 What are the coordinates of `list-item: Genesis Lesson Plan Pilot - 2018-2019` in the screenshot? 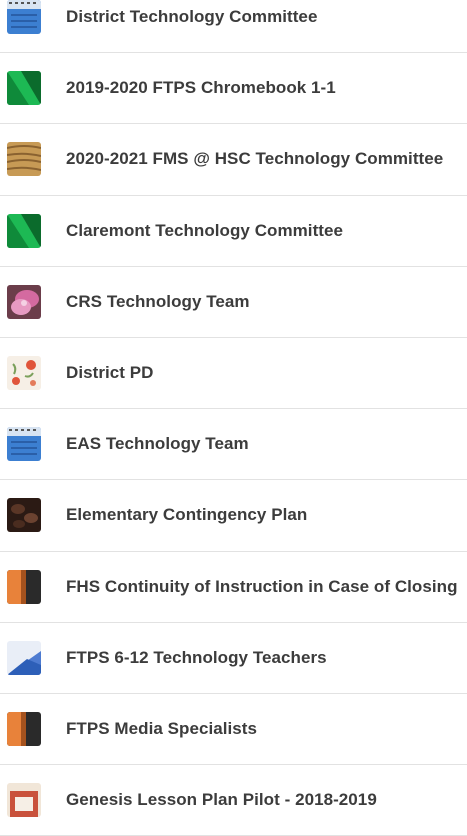 It's located at (233, 800).